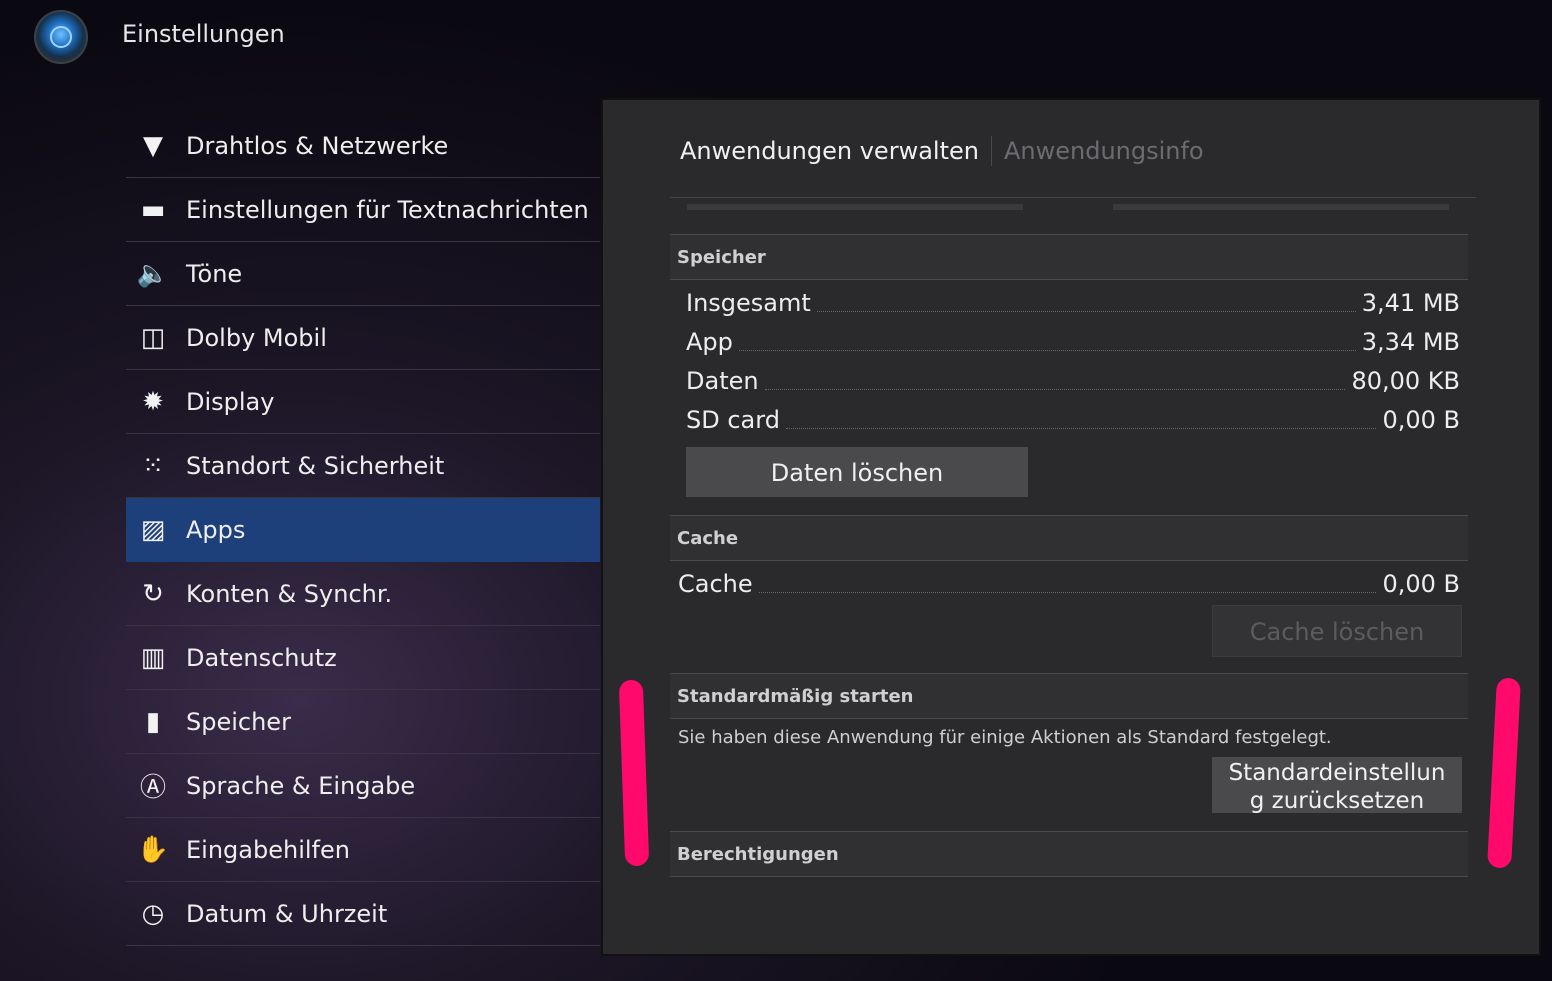 The width and height of the screenshot is (1552, 981). I want to click on faded-control-right, so click(1281, 207).